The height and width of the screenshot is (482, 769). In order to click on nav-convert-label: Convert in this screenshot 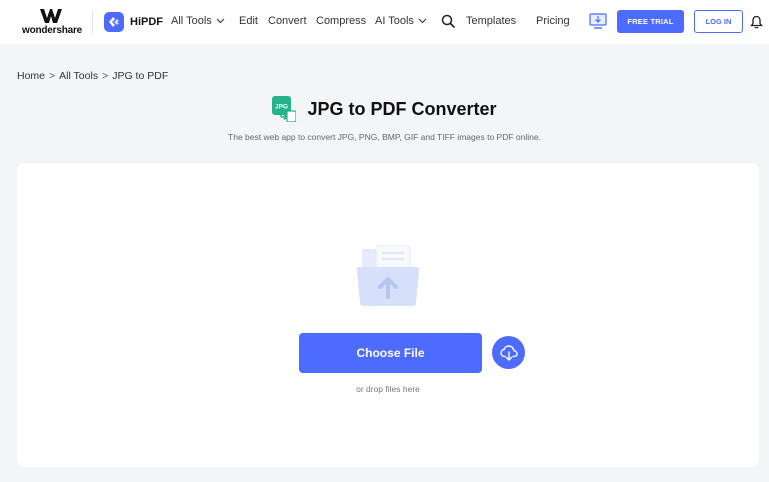, I will do `click(287, 21)`.